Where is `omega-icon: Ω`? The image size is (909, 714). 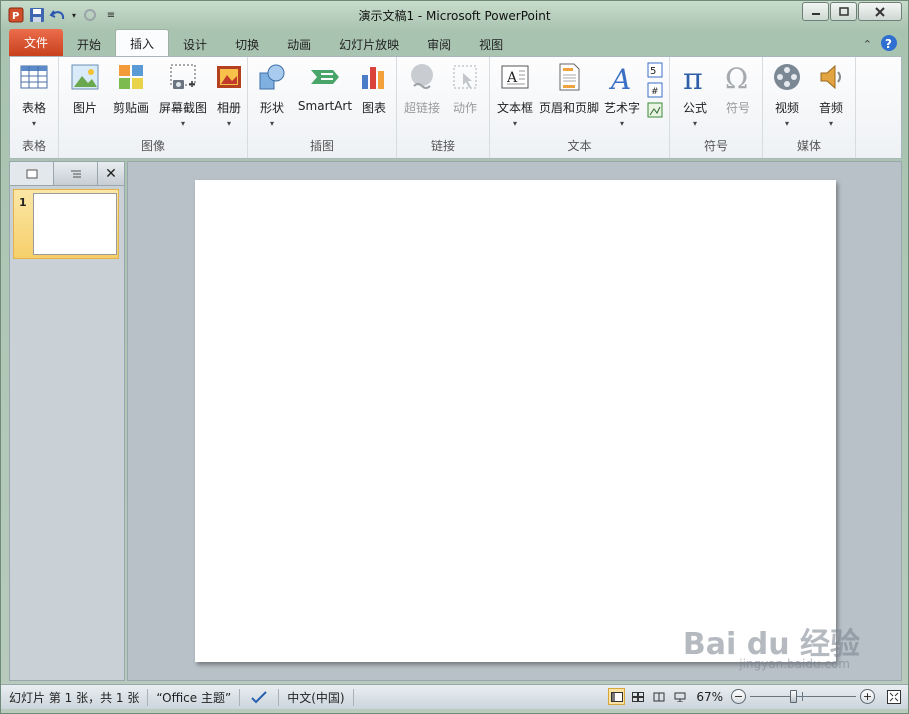
omega-icon: Ω is located at coordinates (736, 77).